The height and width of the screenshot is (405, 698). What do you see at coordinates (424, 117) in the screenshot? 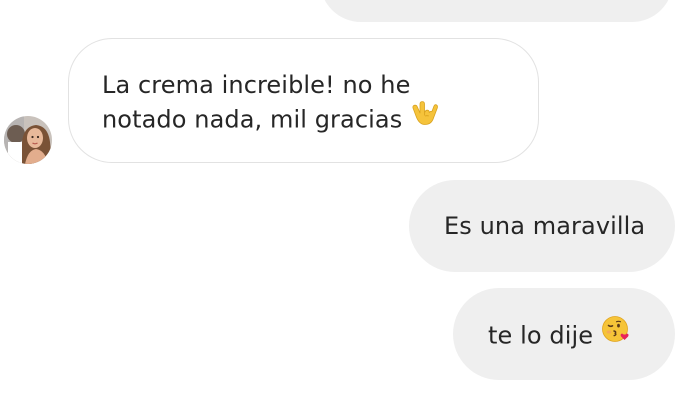
I see `rock-on-hand-emoji-icon` at bounding box center [424, 117].